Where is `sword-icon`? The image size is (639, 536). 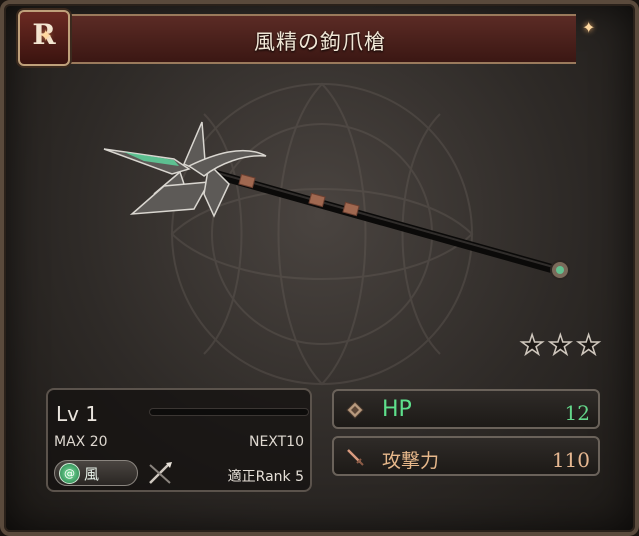 sword-icon is located at coordinates (355, 457).